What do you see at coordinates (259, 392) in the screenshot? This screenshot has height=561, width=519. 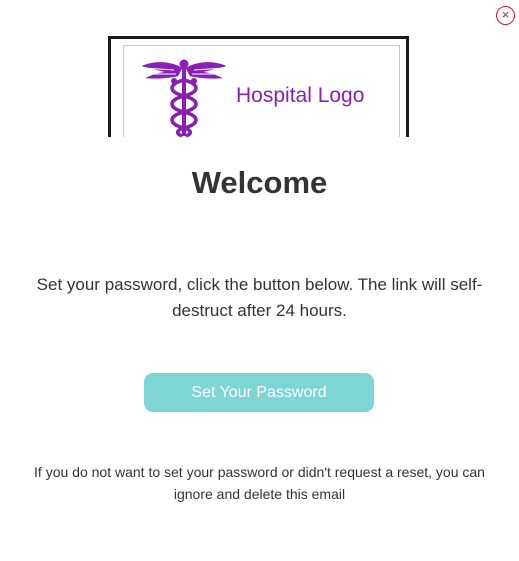 I see `set-password-button: Set Your Password` at bounding box center [259, 392].